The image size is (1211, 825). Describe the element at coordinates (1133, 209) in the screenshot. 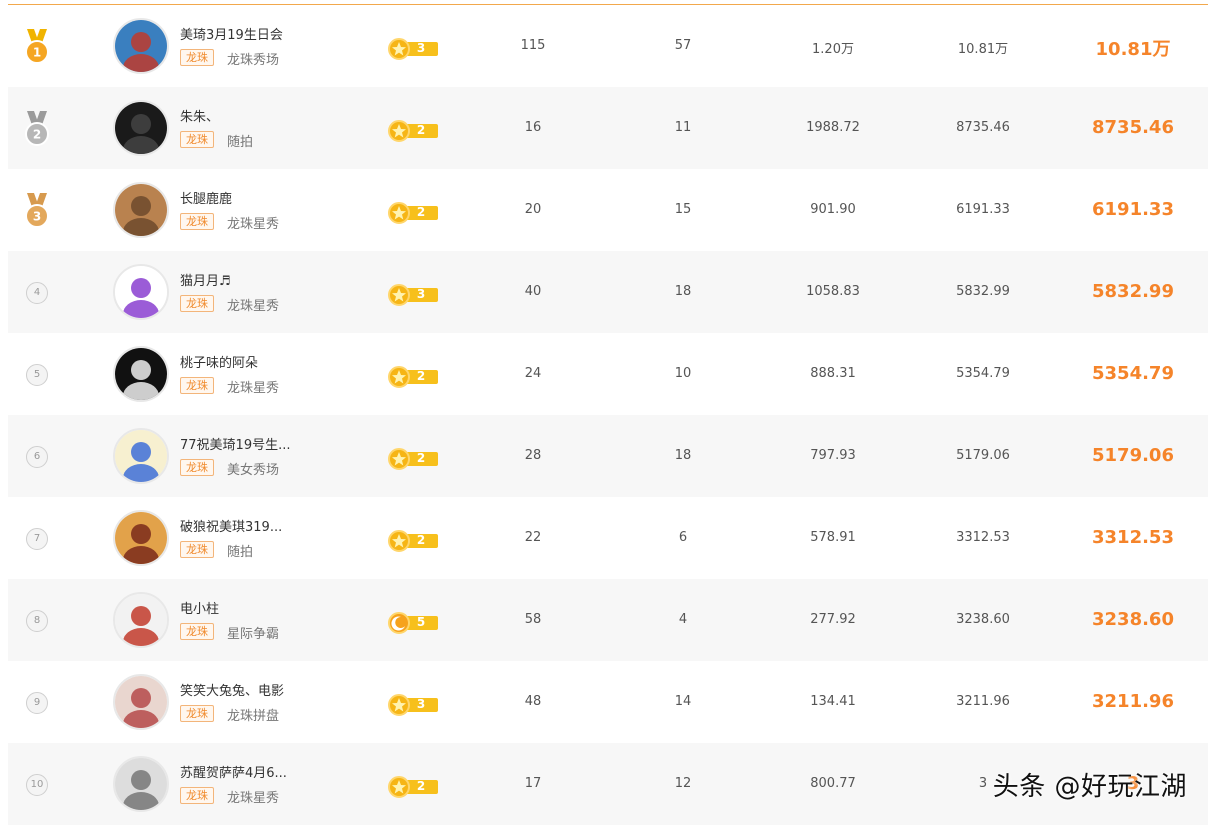

I see `total-score: 6191.33` at that location.